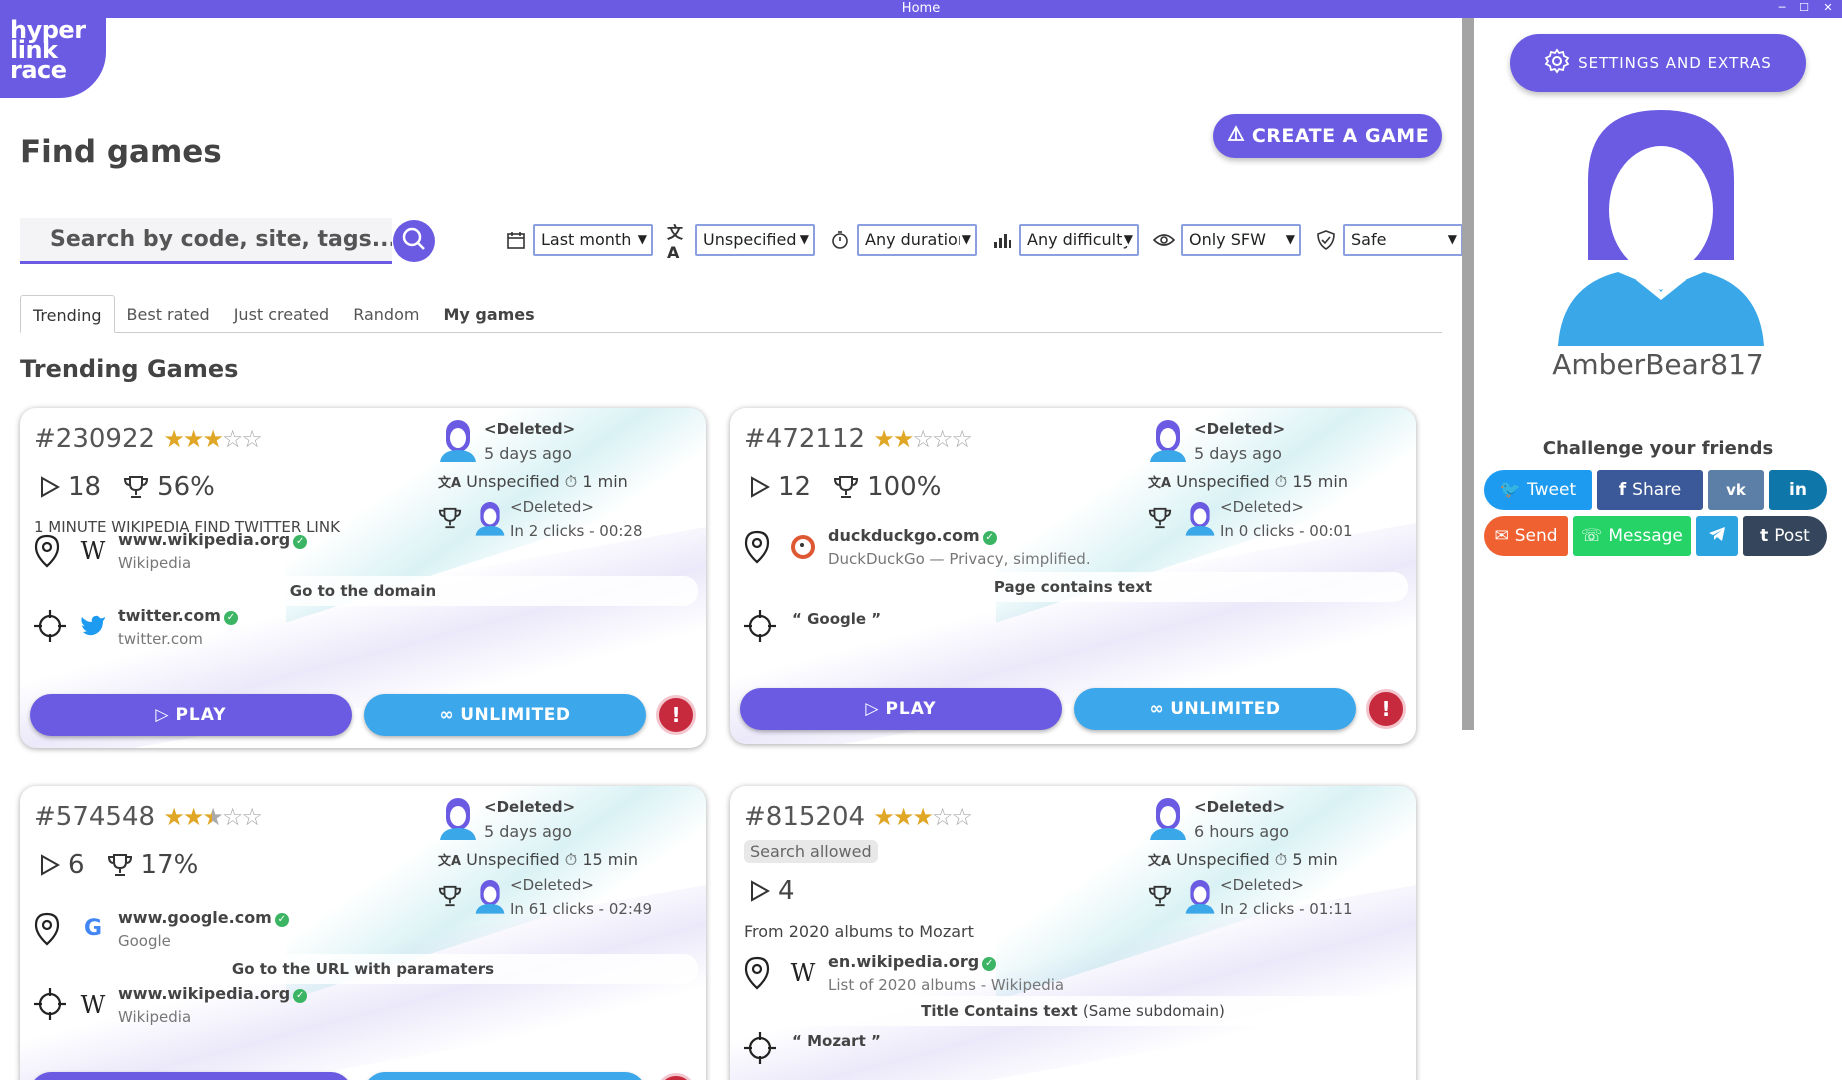 This screenshot has width=1842, height=1080. What do you see at coordinates (354, 553) in the screenshot?
I see `start-site: W www.wikipedia.org ✓ Wikipedia` at bounding box center [354, 553].